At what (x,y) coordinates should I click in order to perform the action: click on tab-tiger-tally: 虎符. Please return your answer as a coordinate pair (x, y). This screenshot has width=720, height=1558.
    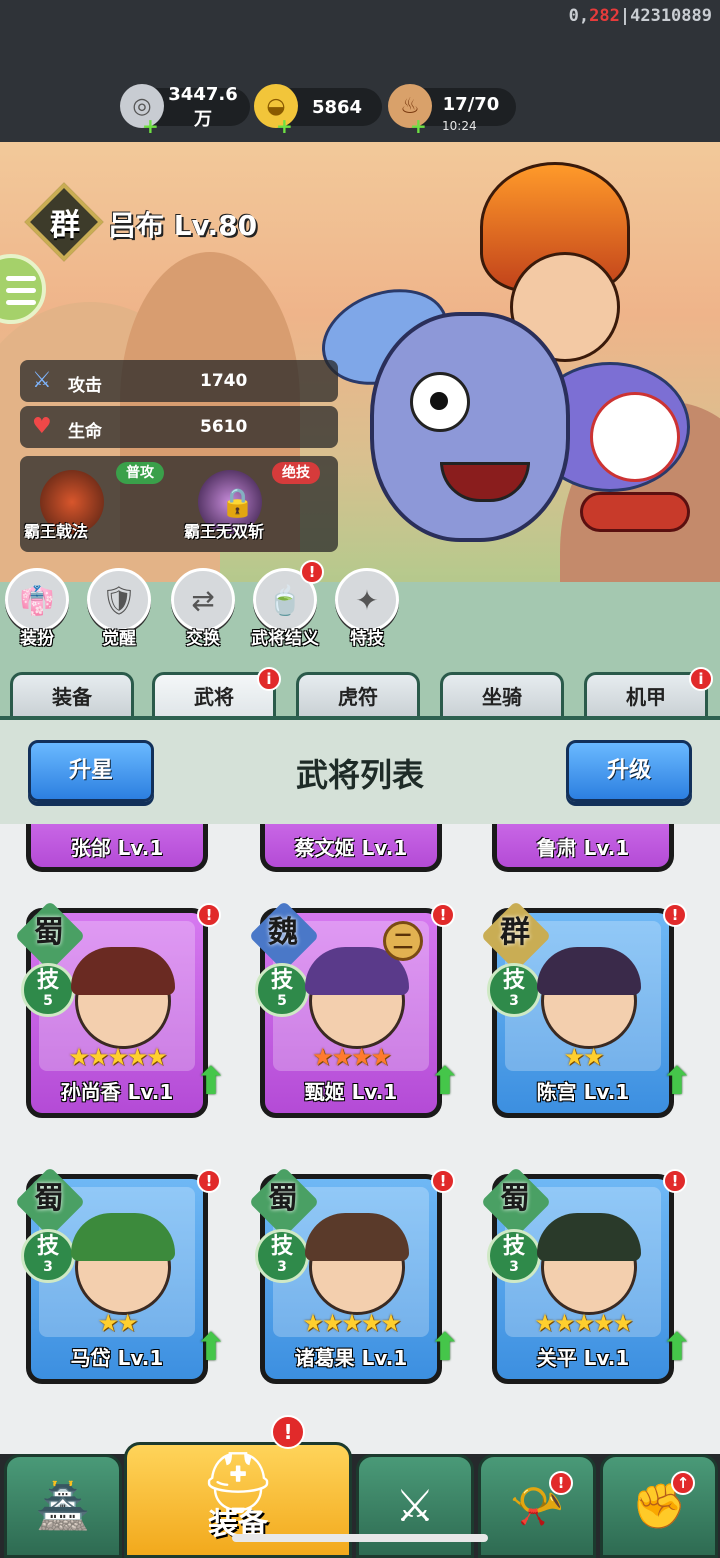
    Looking at the image, I should click on (358, 695).